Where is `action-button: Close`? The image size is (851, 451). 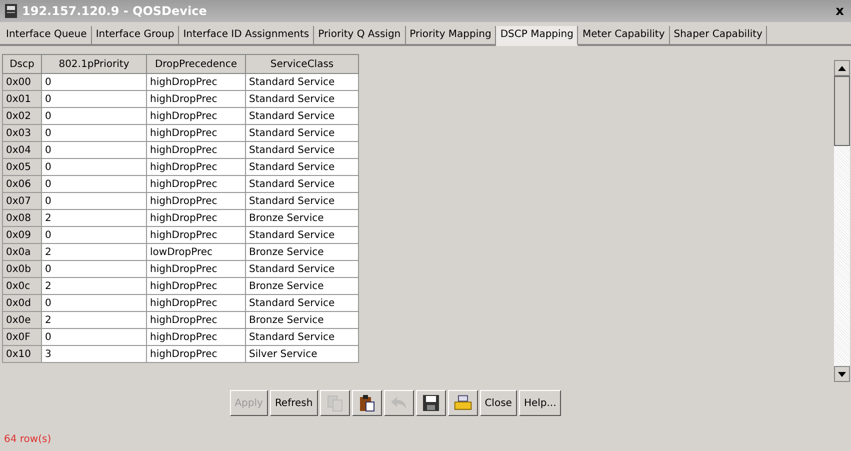
action-button: Close is located at coordinates (498, 403).